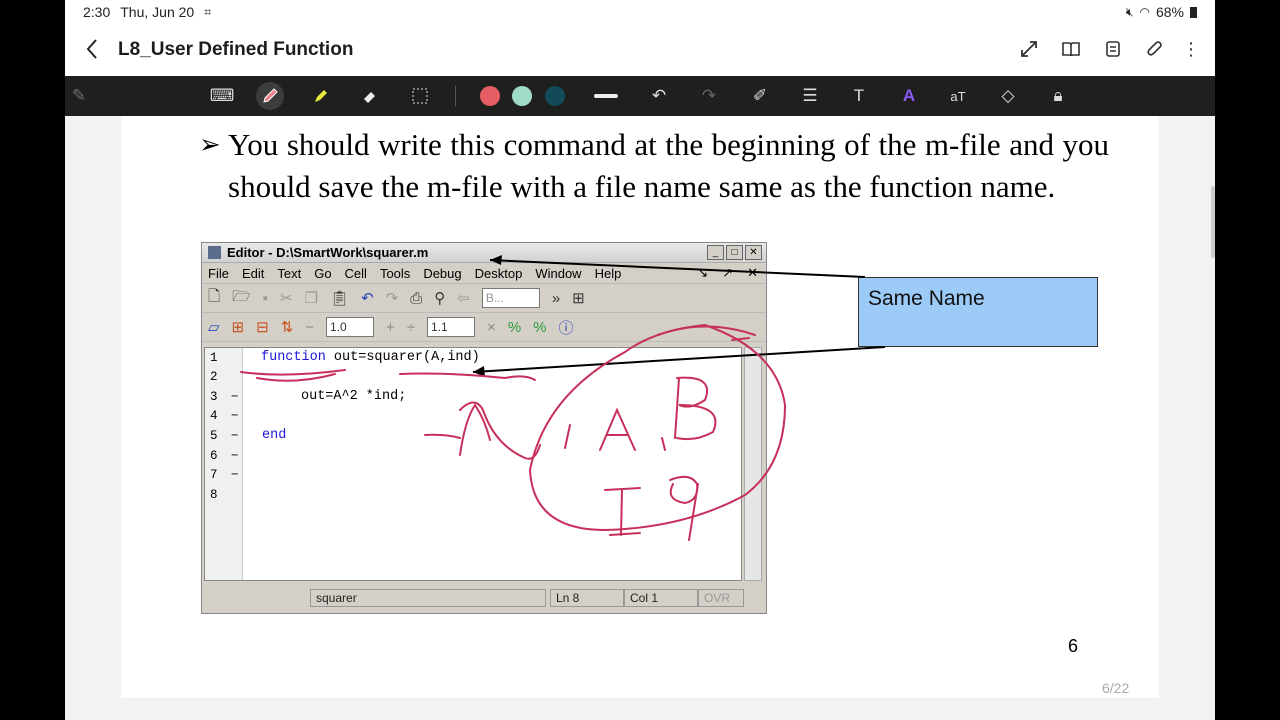  What do you see at coordinates (1029, 49) in the screenshot?
I see `expand-icon` at bounding box center [1029, 49].